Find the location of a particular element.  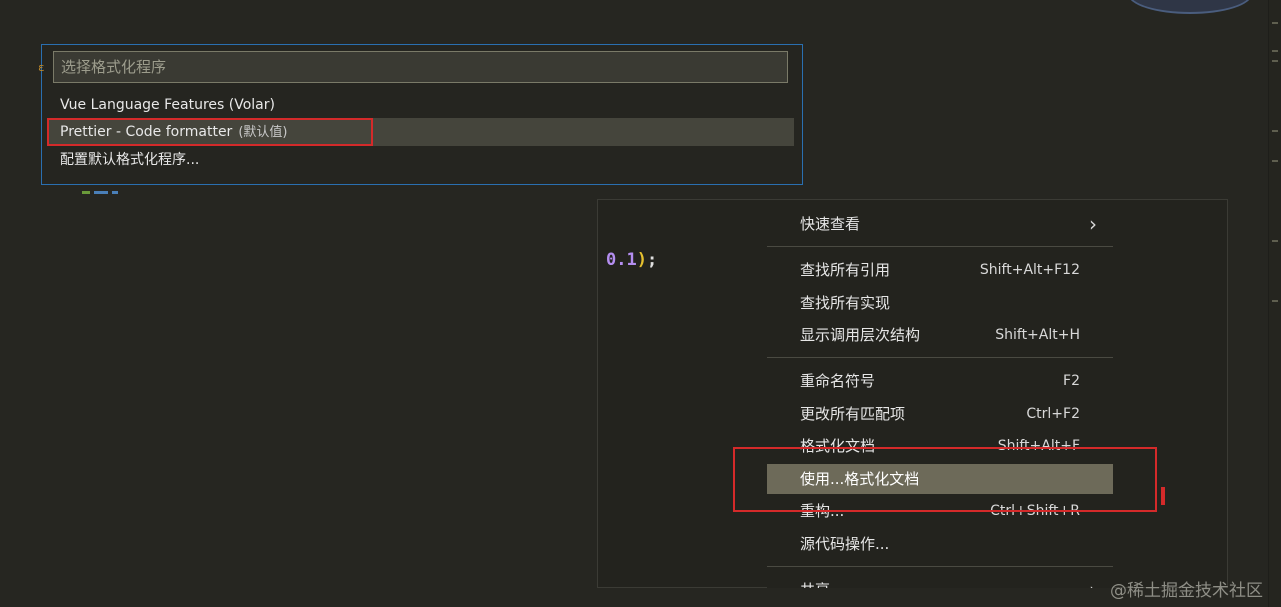

menu-item-refactor: 重构... Ctrl+Shift+R is located at coordinates (940, 511).